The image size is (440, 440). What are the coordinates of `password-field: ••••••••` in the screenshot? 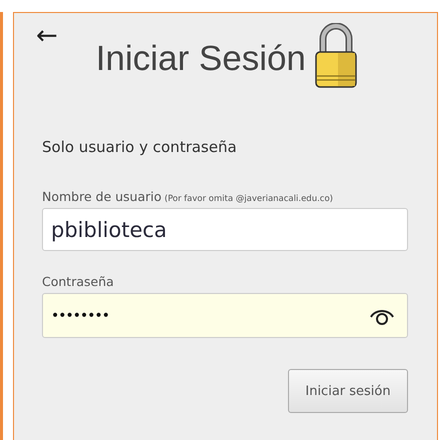 It's located at (225, 315).